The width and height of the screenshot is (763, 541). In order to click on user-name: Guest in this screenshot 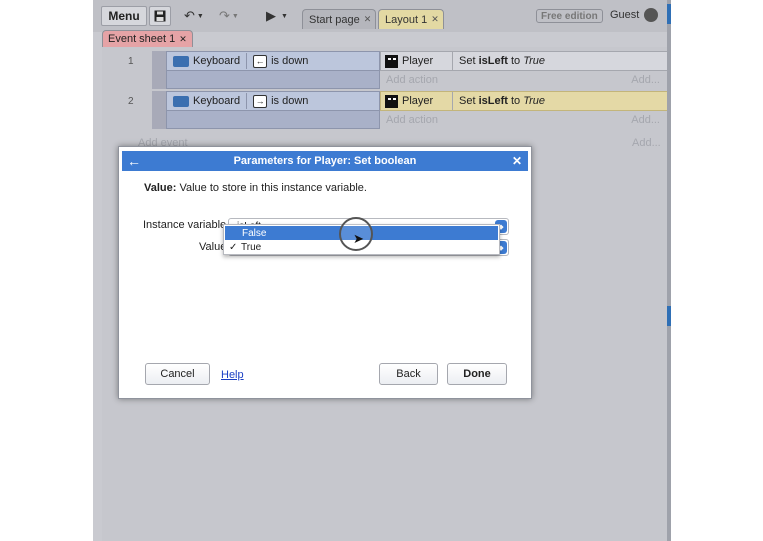, I will do `click(625, 15)`.